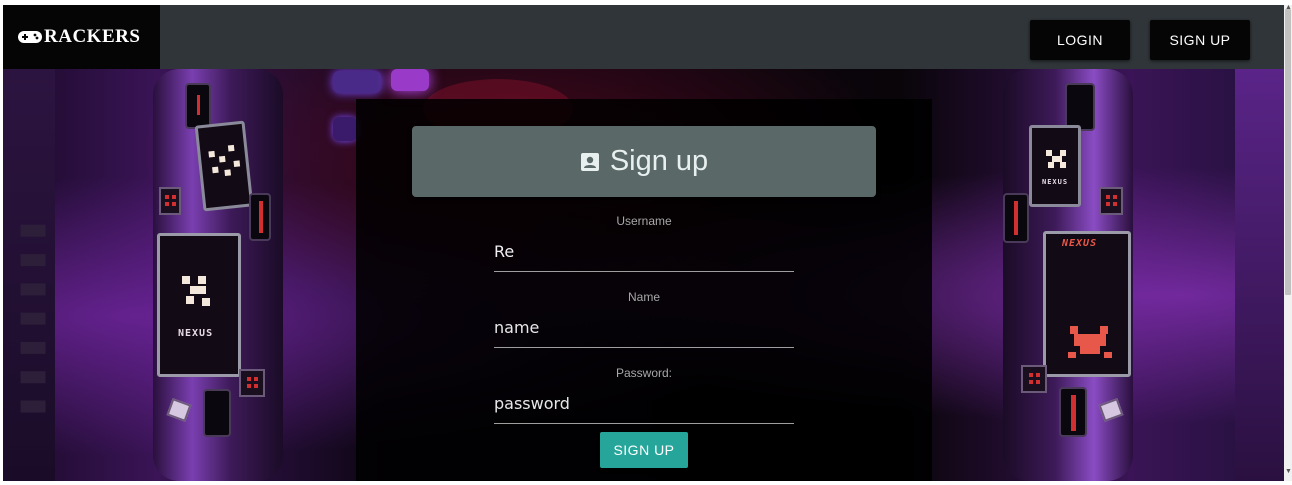  What do you see at coordinates (1087, 304) in the screenshot?
I see `right-nexus-card: NEXUS` at bounding box center [1087, 304].